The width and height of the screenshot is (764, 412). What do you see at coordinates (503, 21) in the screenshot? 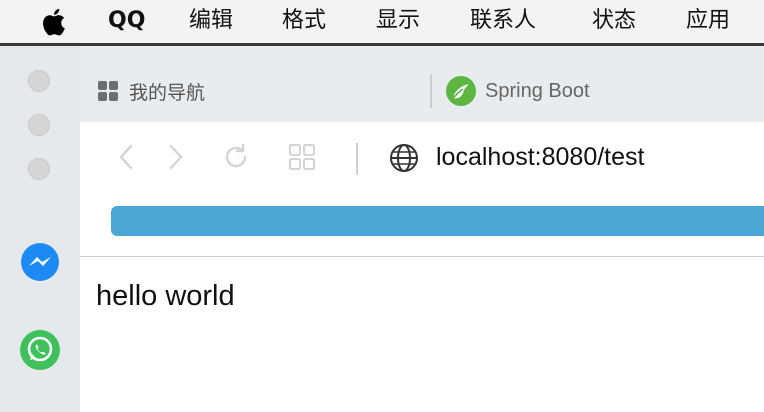
I see `menu-item-contacts: 联系人` at bounding box center [503, 21].